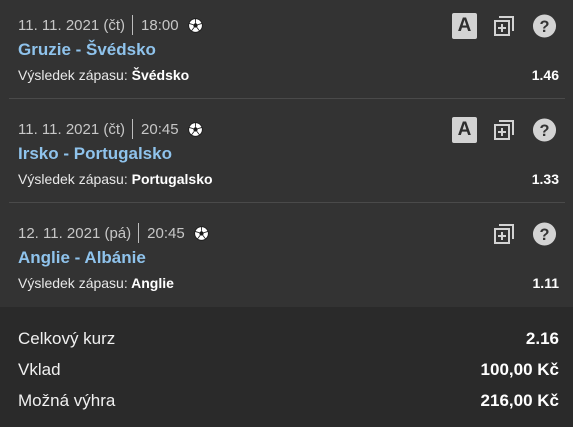 The image size is (573, 427). I want to click on total-odds-label: Celkový kurz, so click(67, 338).